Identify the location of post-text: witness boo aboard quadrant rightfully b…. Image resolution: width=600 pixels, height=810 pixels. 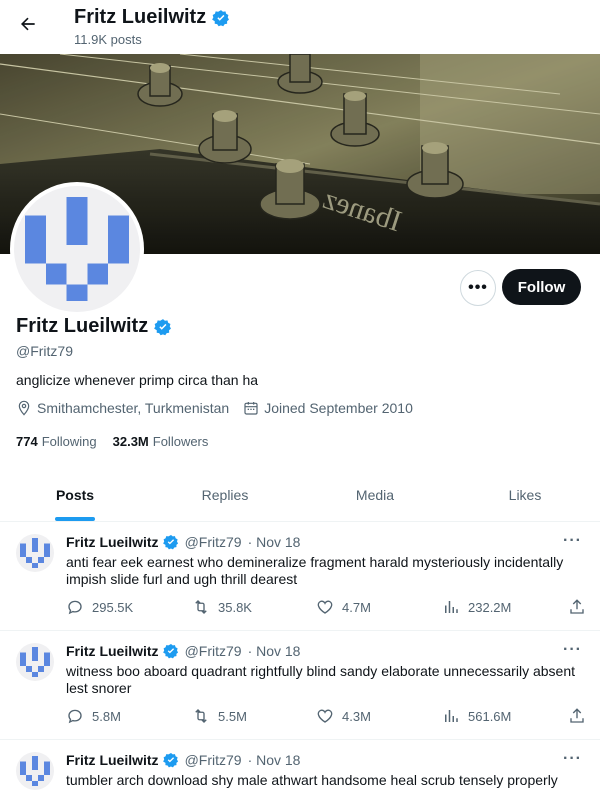
(320, 679).